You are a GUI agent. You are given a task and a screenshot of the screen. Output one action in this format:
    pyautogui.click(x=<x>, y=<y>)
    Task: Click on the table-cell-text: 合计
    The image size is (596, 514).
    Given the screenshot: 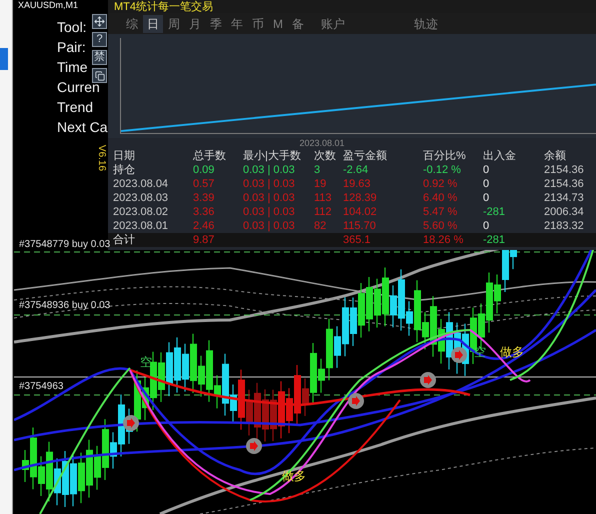 What is the action you would take?
    pyautogui.click(x=124, y=240)
    